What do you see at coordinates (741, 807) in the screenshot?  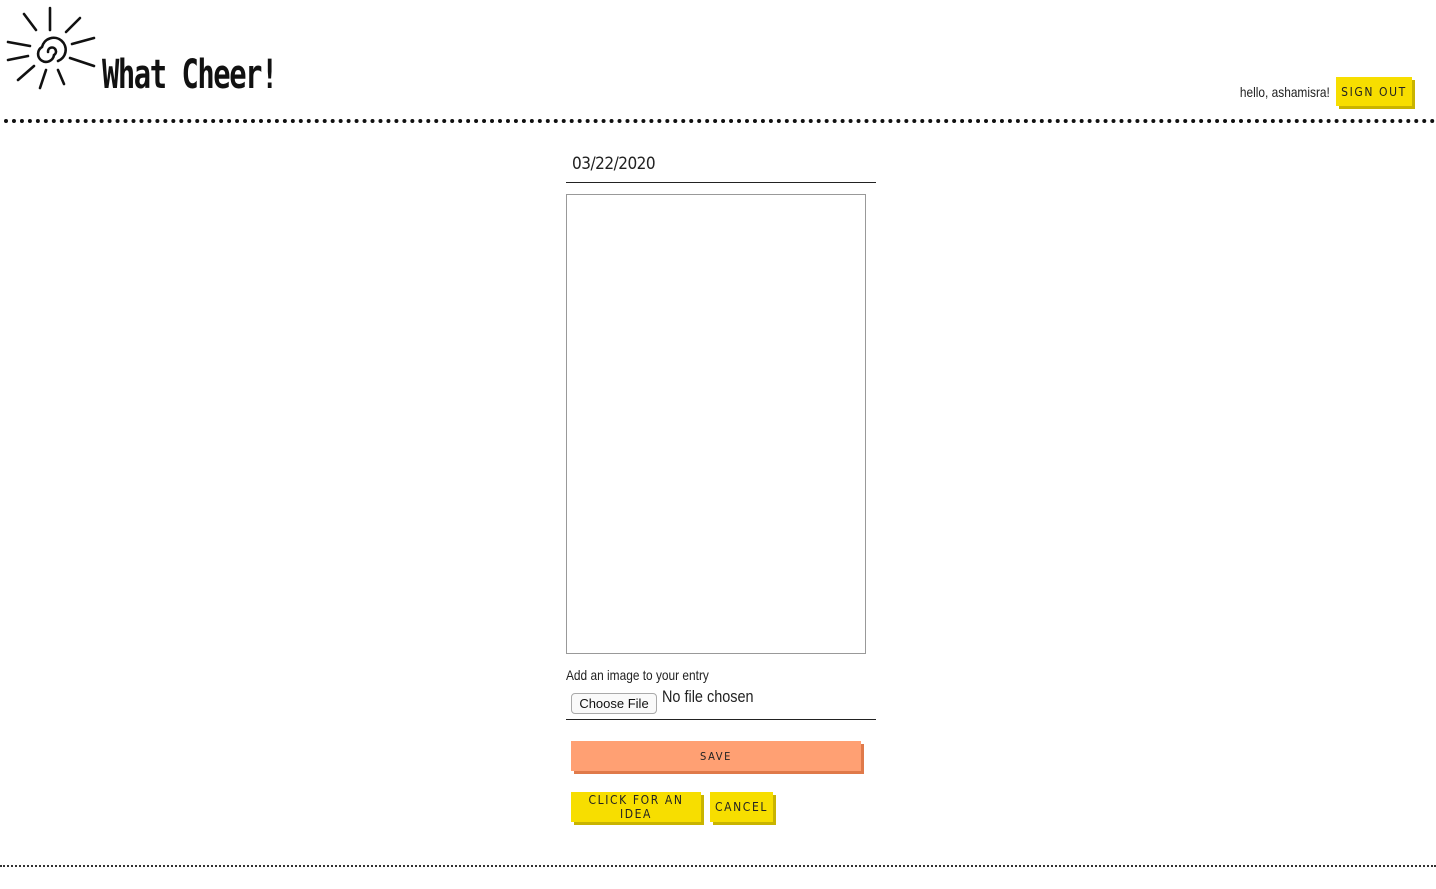 I see `cancel-button: Cancel` at bounding box center [741, 807].